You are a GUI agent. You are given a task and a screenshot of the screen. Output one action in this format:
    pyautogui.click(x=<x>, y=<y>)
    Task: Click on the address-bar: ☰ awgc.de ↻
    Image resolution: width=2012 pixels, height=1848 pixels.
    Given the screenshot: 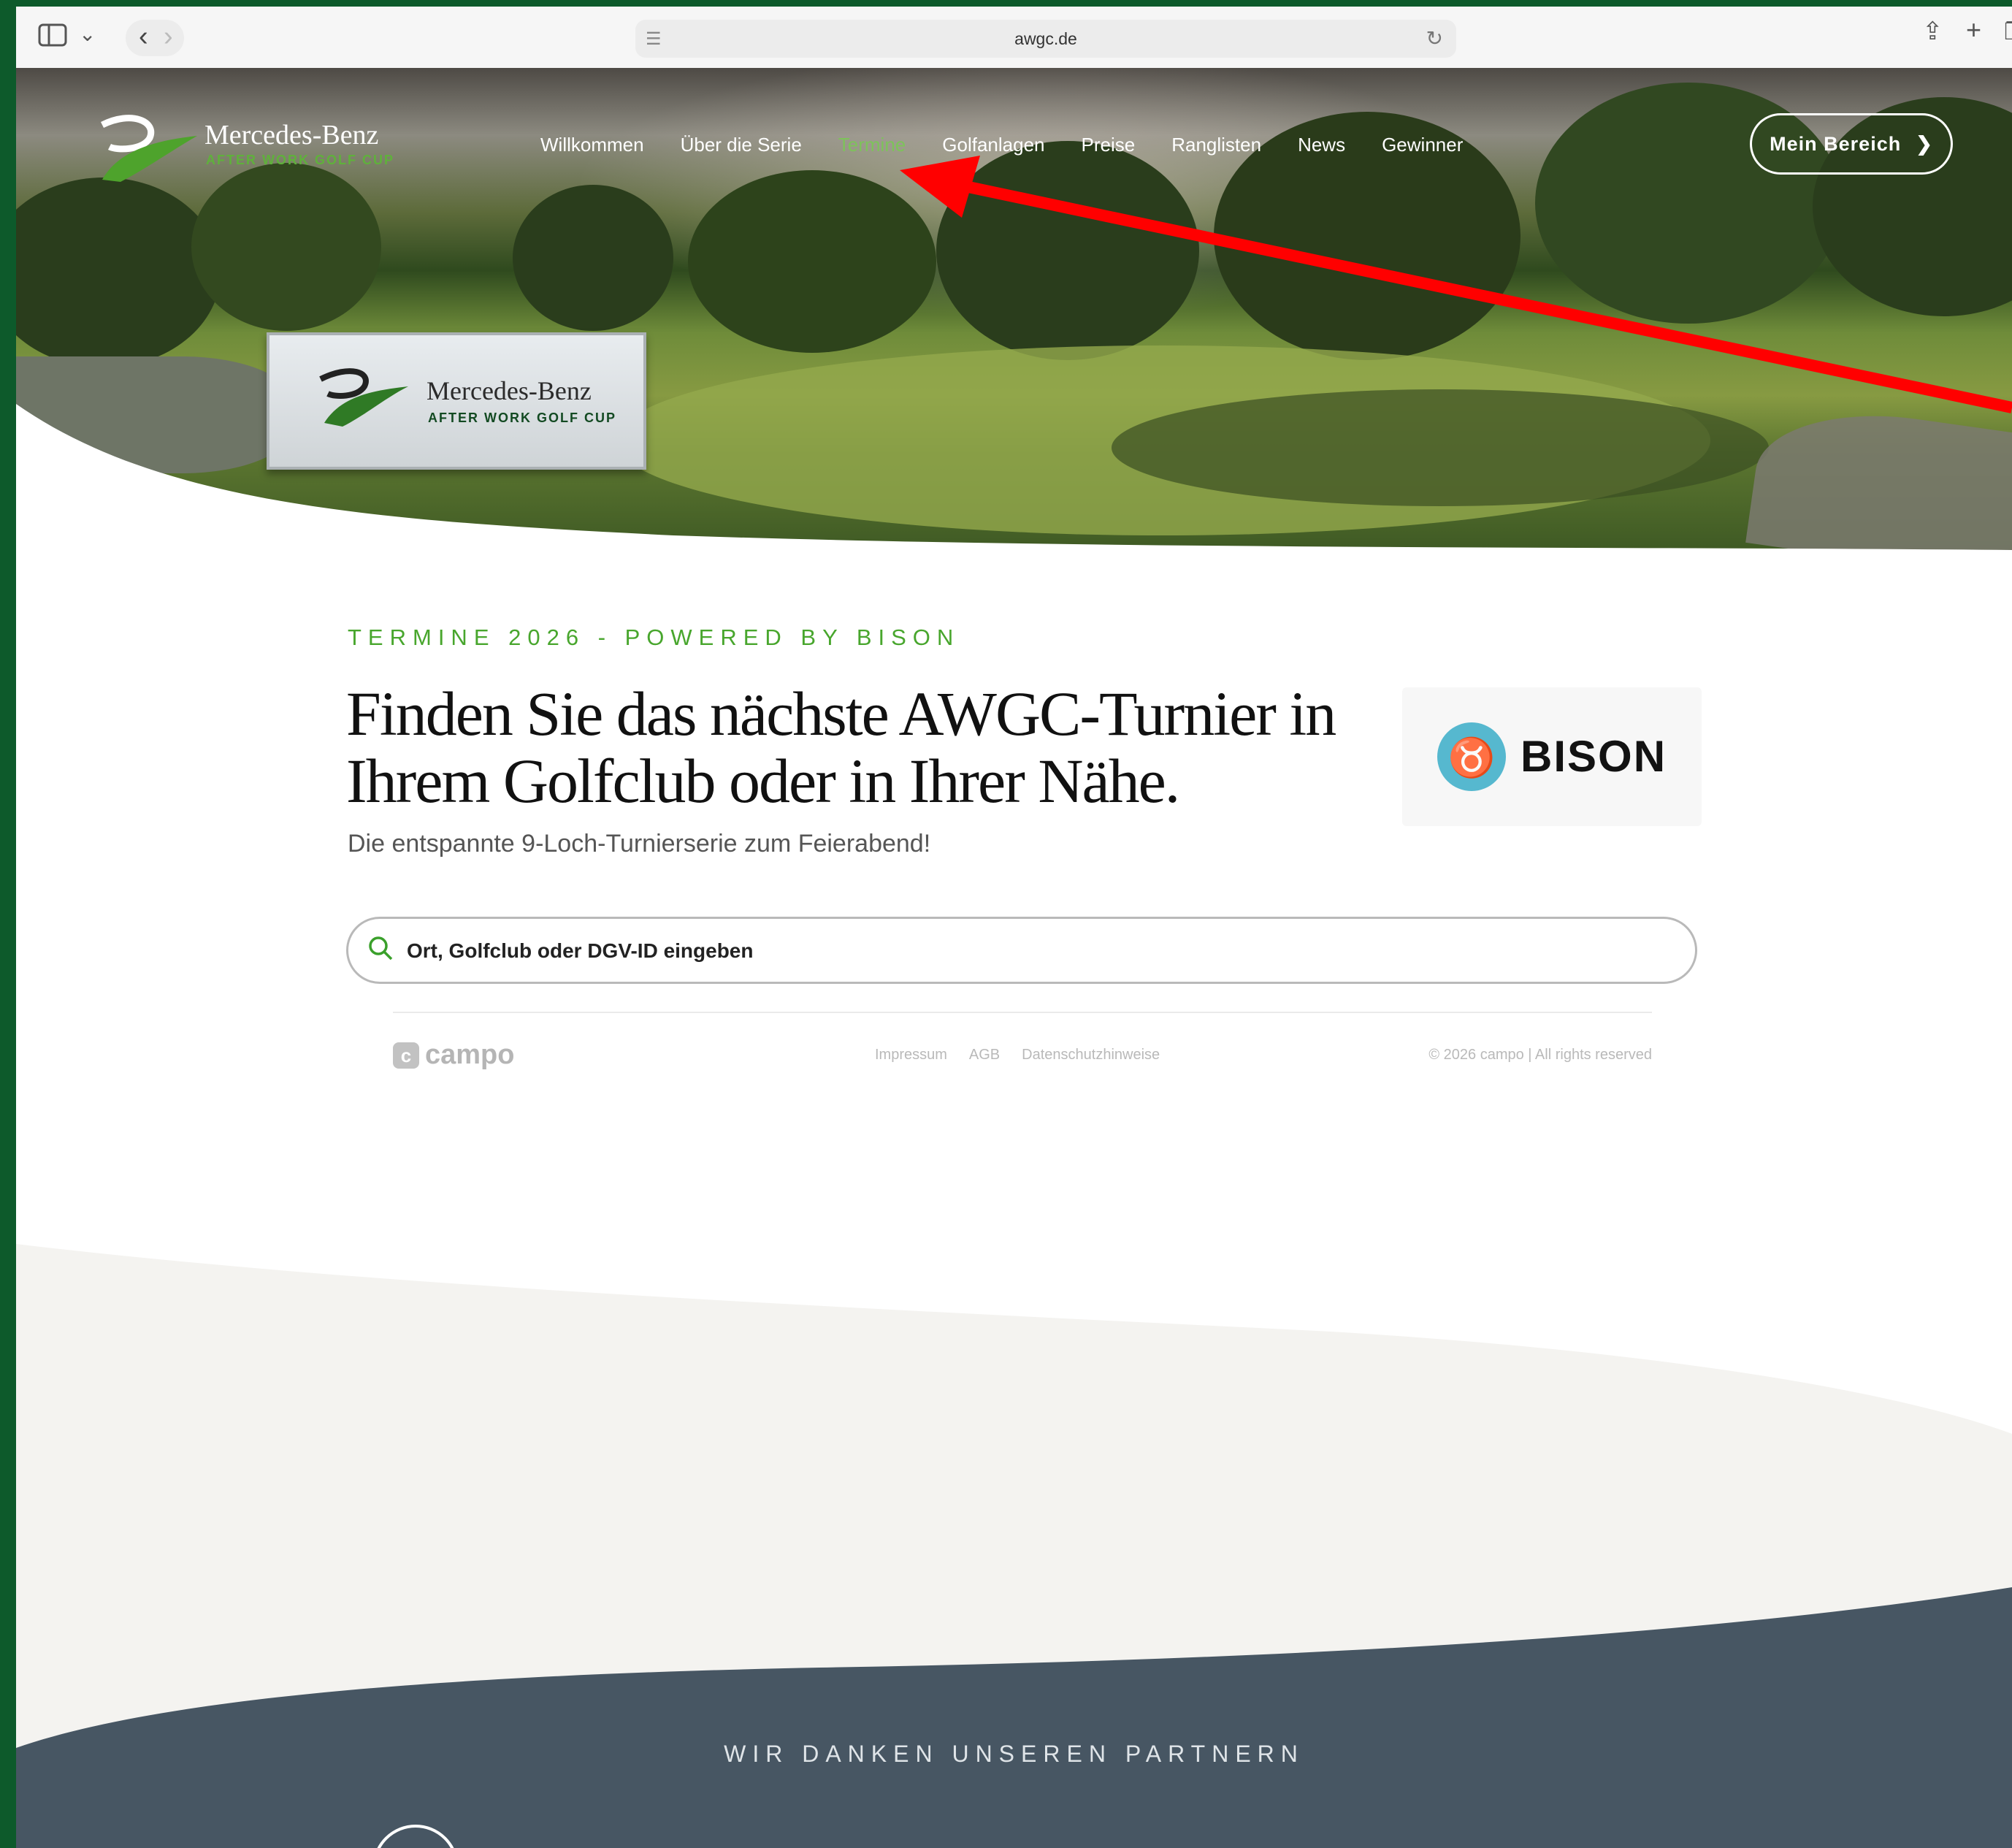 What is the action you would take?
    pyautogui.click(x=1045, y=39)
    